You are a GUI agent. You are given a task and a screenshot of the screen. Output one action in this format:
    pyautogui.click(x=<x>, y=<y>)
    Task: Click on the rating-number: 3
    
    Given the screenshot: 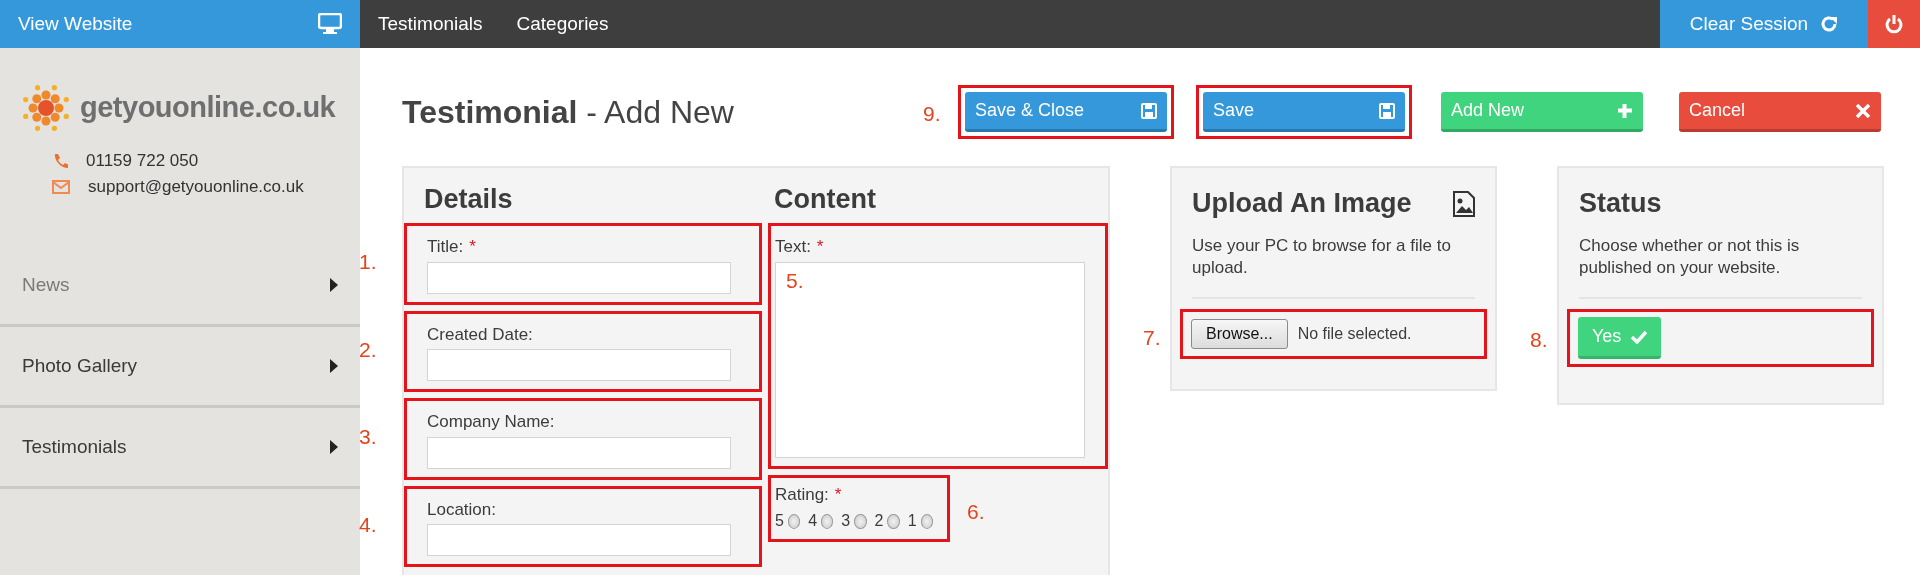 What is the action you would take?
    pyautogui.click(x=846, y=521)
    